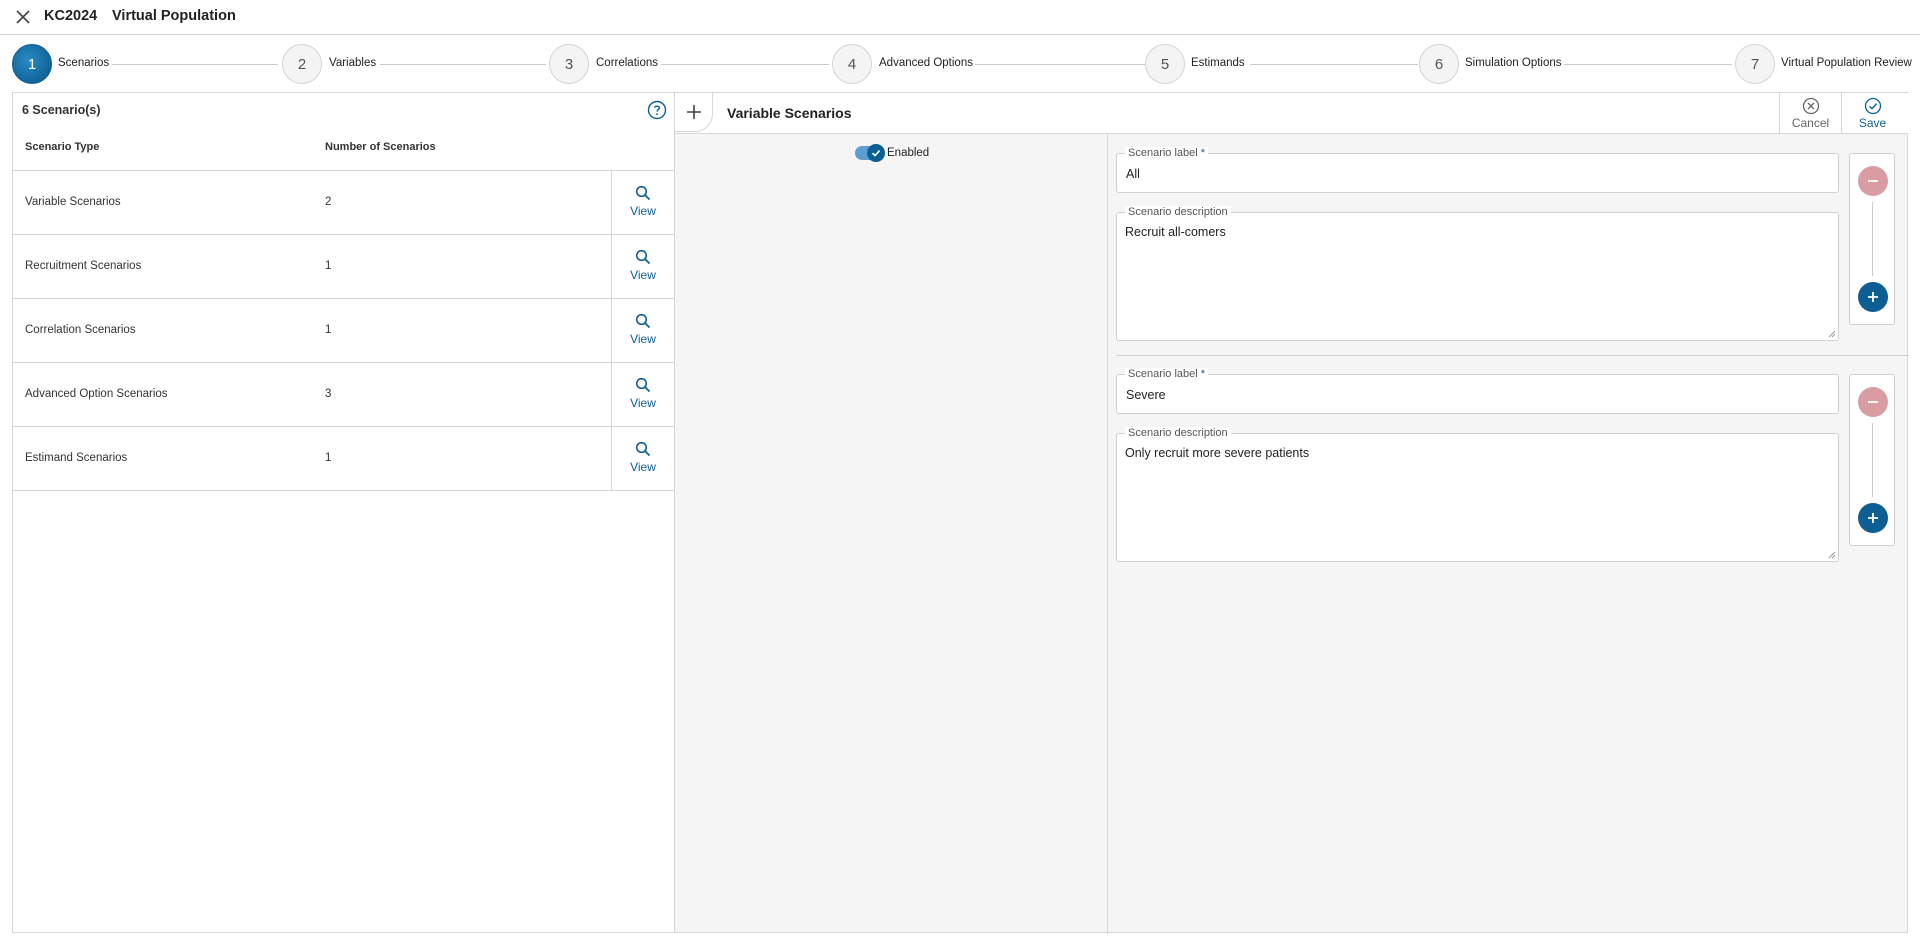  What do you see at coordinates (1291, 113) in the screenshot?
I see `editor-header: Variable Scenarios Cancel Save` at bounding box center [1291, 113].